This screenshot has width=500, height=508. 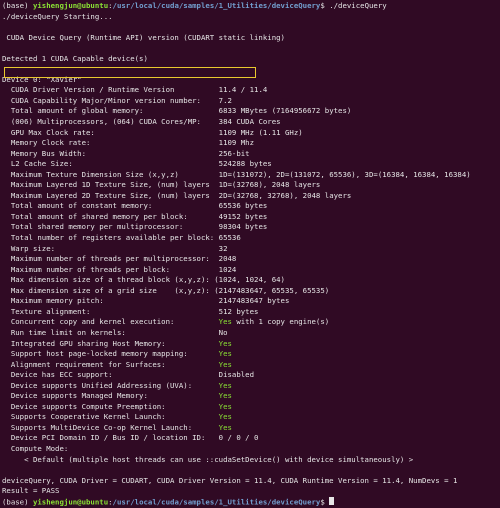 What do you see at coordinates (243, 216) in the screenshot?
I see `property-value: 49152 bytes` at bounding box center [243, 216].